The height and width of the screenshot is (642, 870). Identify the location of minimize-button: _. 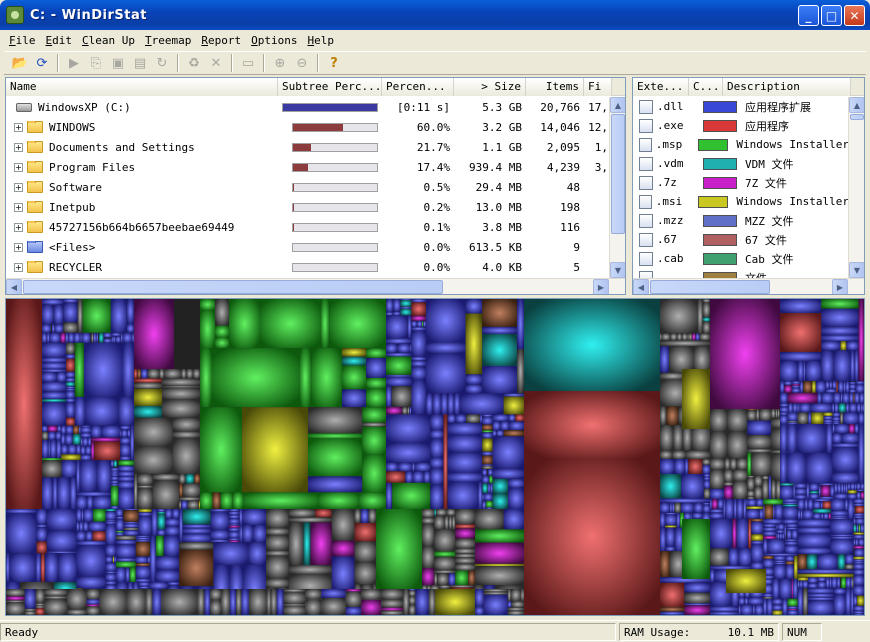
(808, 15).